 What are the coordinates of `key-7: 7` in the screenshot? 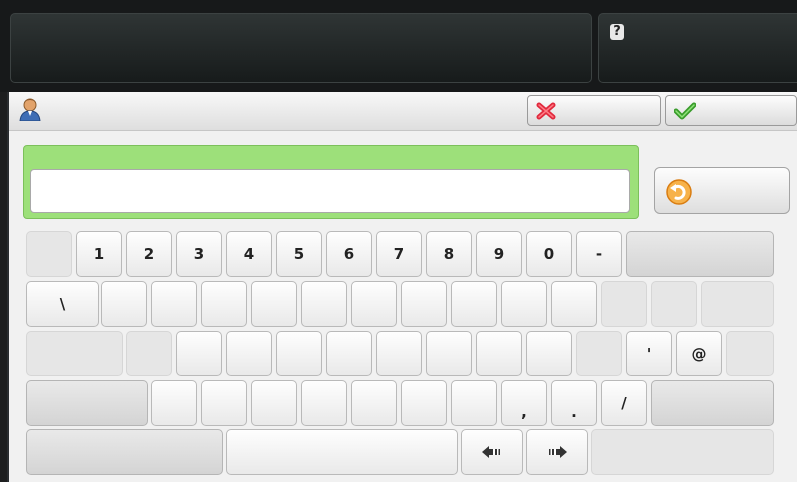 It's located at (399, 254).